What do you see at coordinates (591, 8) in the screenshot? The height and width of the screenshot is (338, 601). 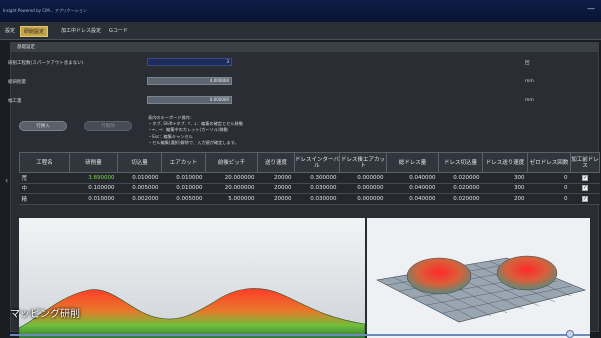 I see `minimize-icon: —` at bounding box center [591, 8].